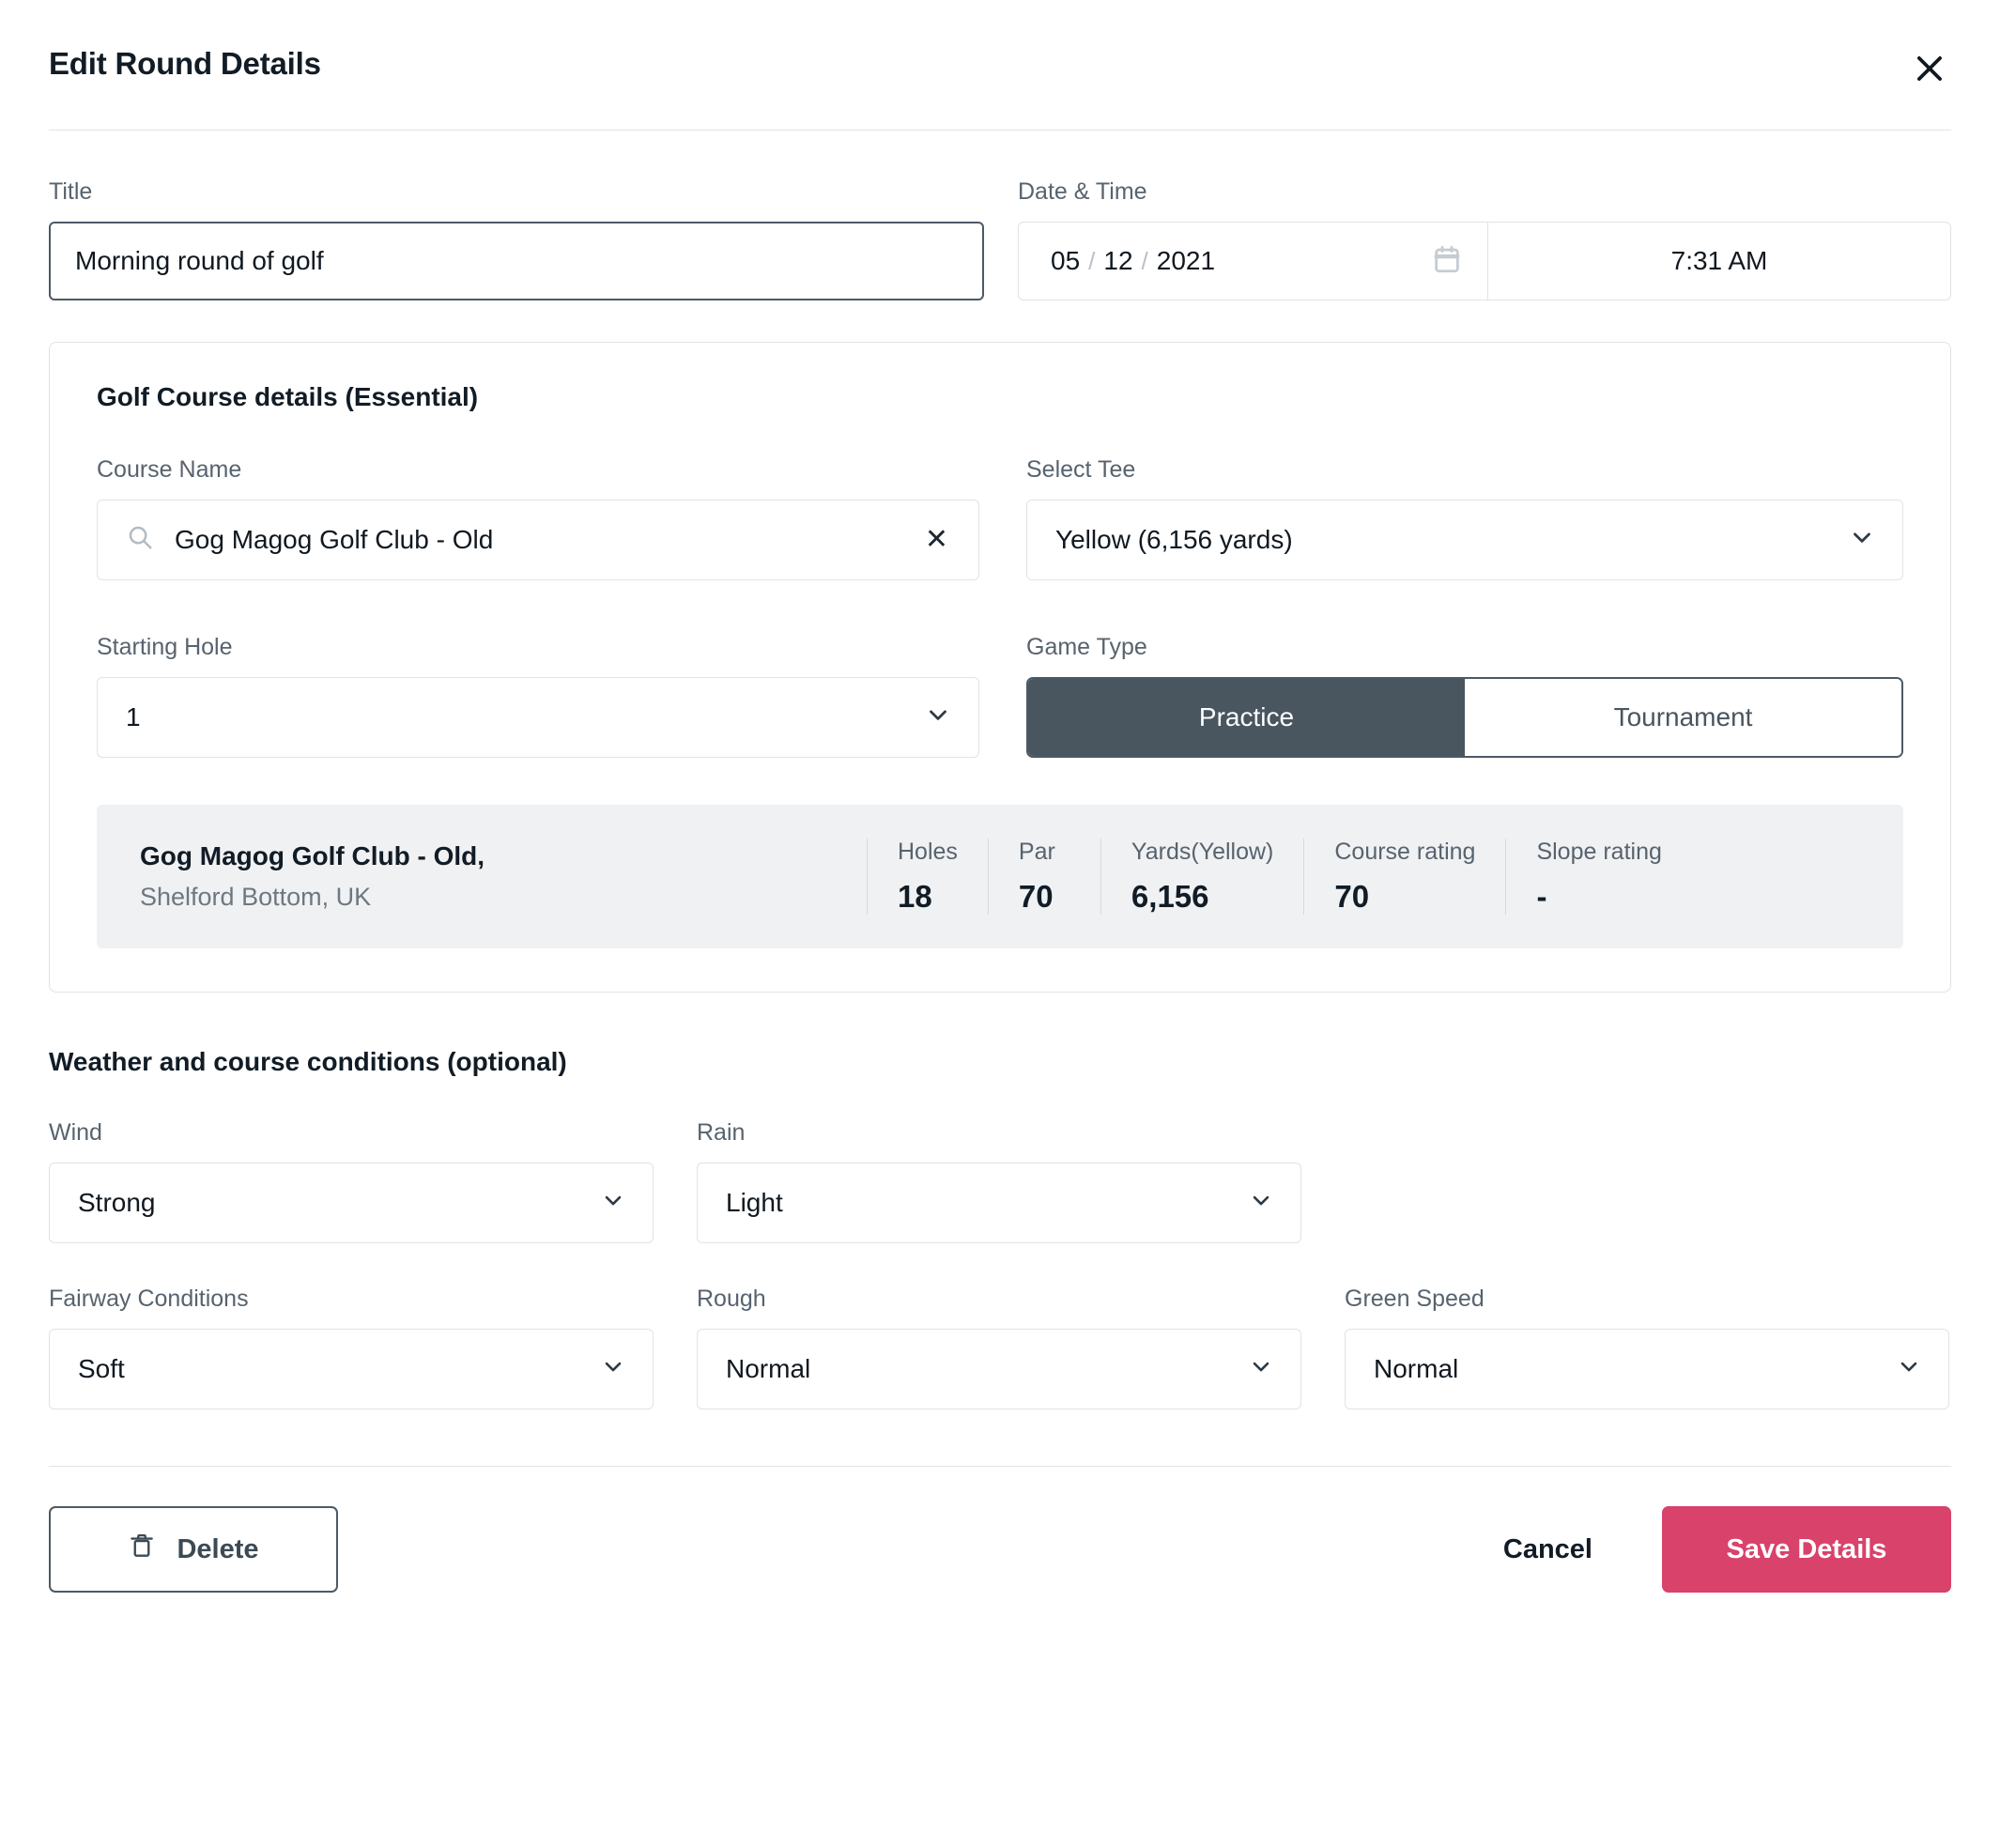  I want to click on rain-value: Light, so click(754, 1202).